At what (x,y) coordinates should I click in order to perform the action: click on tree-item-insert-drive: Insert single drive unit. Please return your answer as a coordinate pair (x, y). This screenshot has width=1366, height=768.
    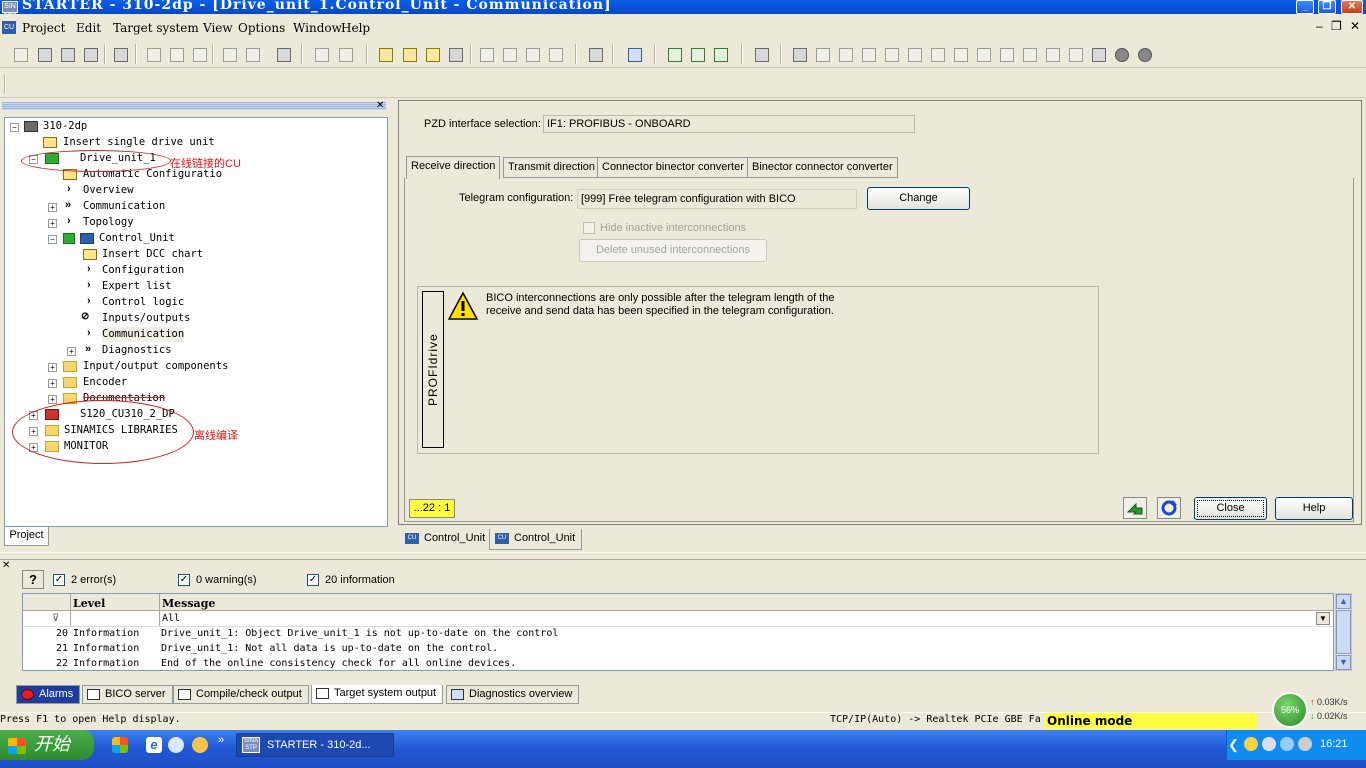
    Looking at the image, I should click on (139, 142).